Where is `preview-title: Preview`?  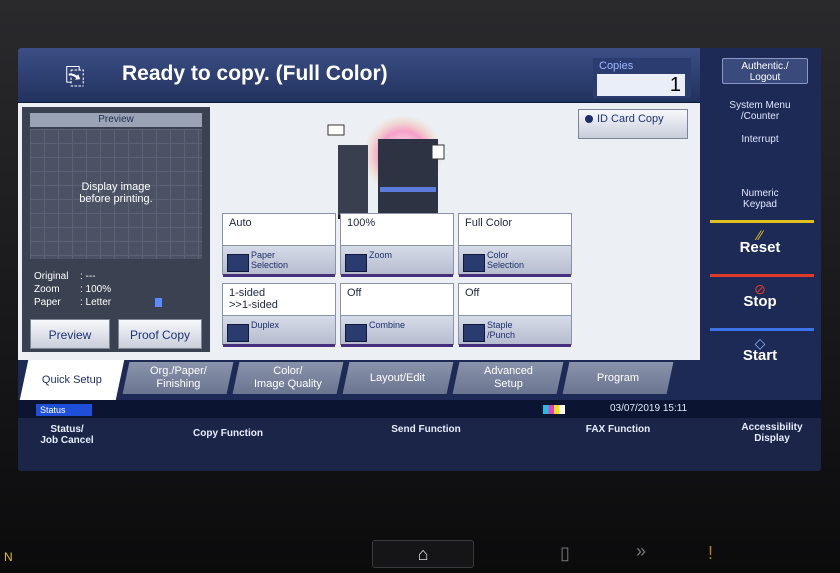
preview-title: Preview is located at coordinates (116, 120).